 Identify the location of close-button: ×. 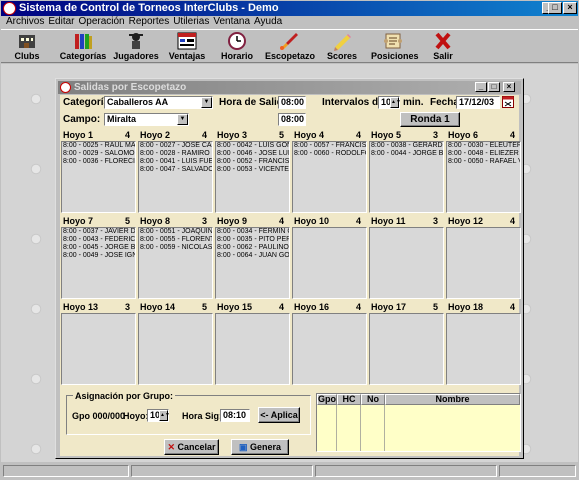
(570, 8).